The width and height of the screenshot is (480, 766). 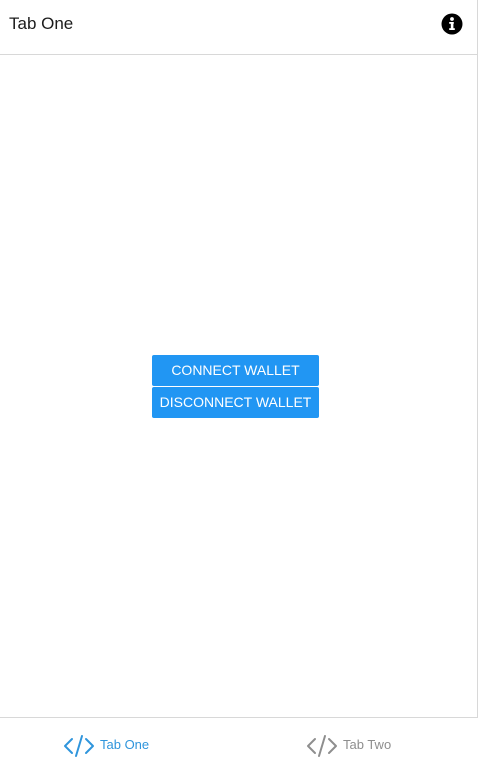 I want to click on tab-one: Tab One, so click(x=119, y=742).